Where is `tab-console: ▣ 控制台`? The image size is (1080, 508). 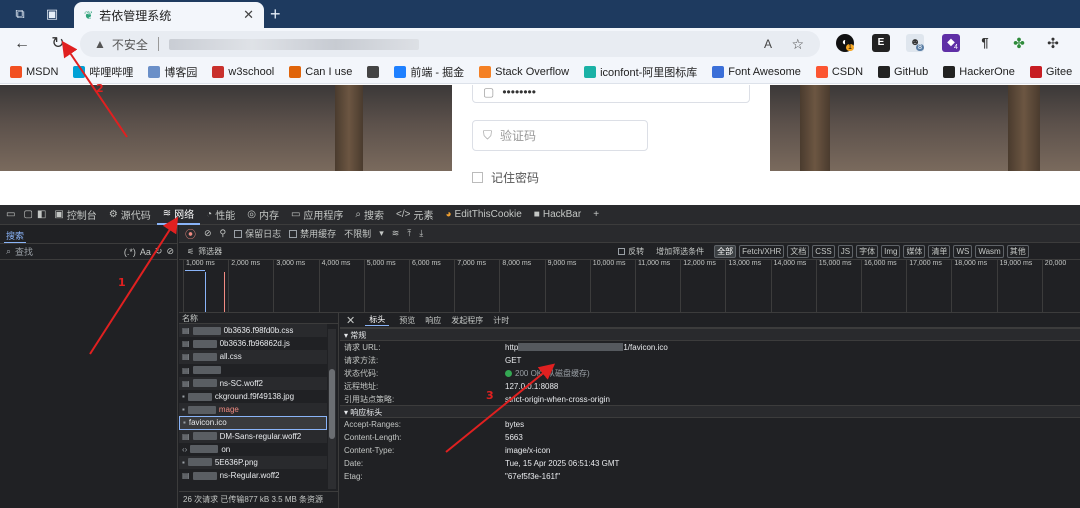
tab-console: ▣ 控制台 is located at coordinates (75, 215).